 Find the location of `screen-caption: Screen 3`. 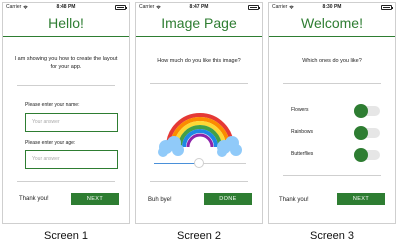

screen-caption: Screen 3 is located at coordinates (332, 236).